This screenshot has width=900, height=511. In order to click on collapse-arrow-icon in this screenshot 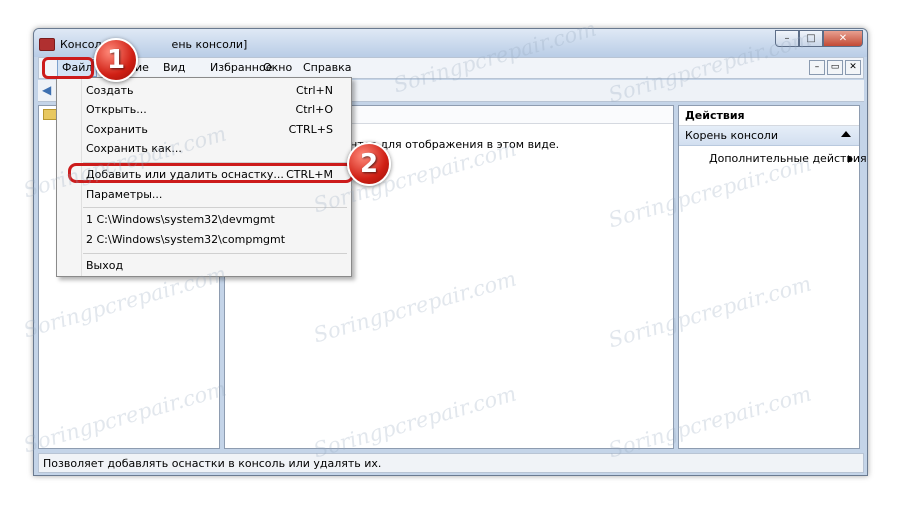, I will do `click(846, 134)`.